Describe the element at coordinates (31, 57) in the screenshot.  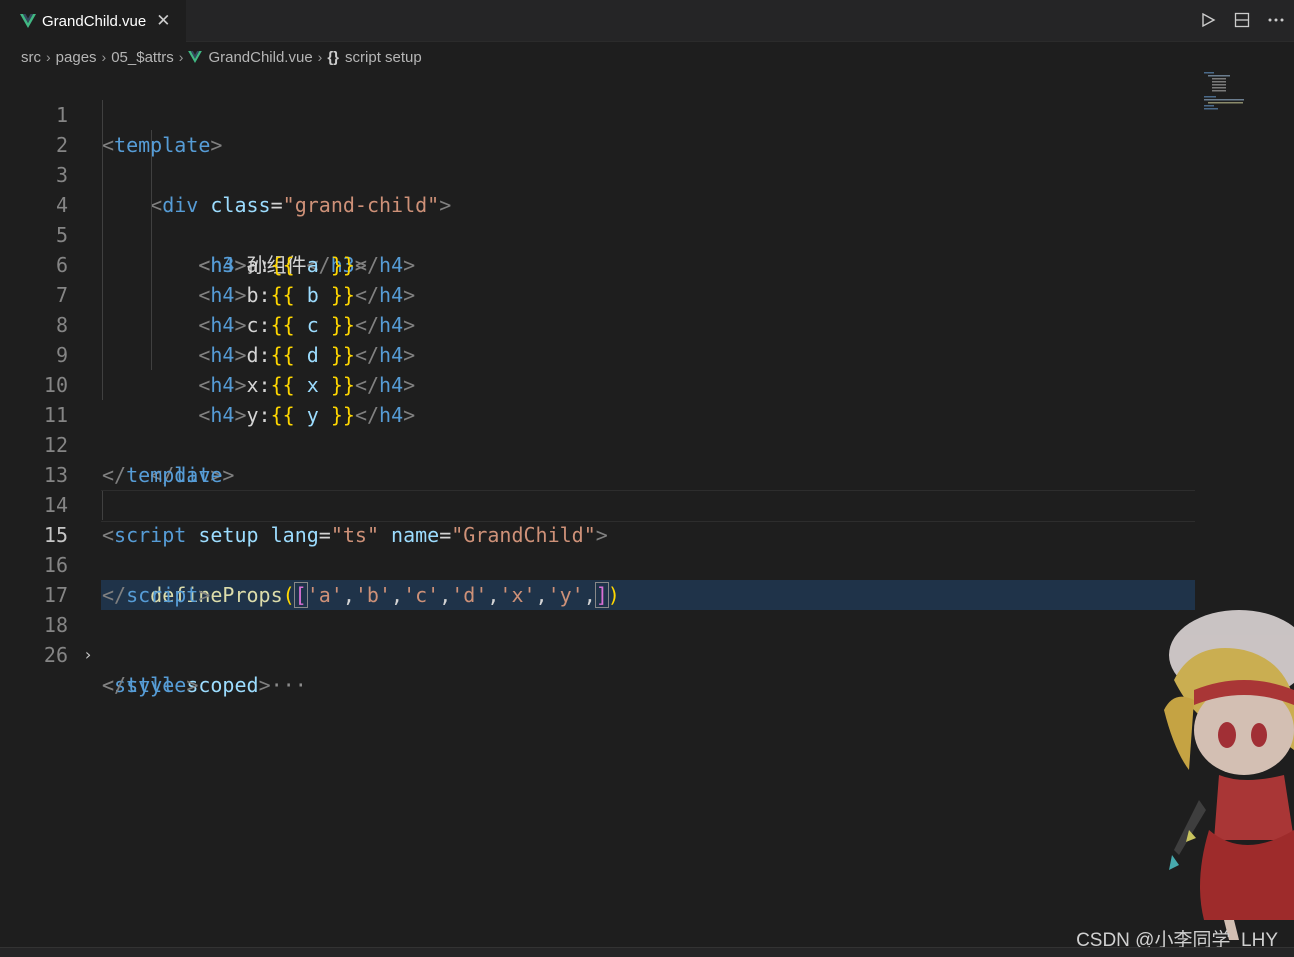
I see `breadcrumb-src: src` at that location.